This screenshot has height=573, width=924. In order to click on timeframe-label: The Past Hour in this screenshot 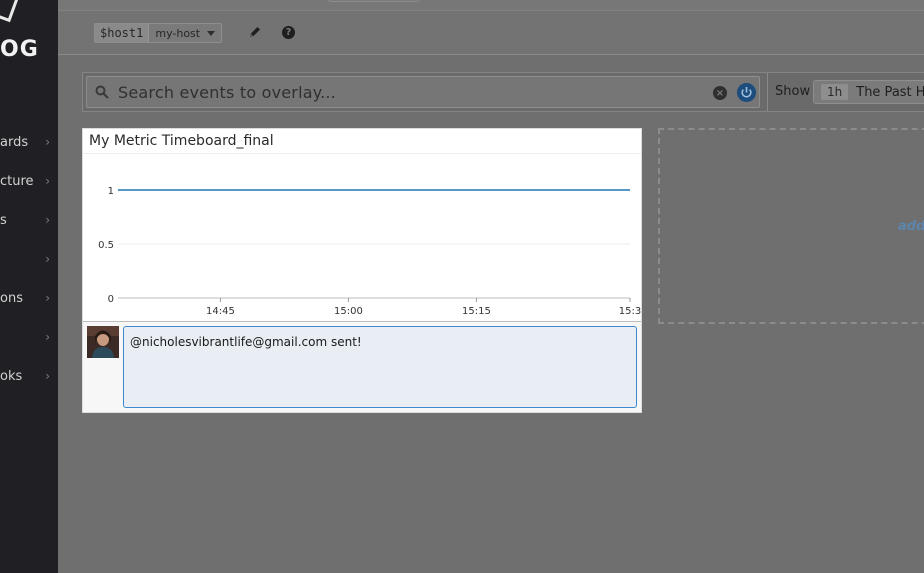, I will do `click(890, 92)`.